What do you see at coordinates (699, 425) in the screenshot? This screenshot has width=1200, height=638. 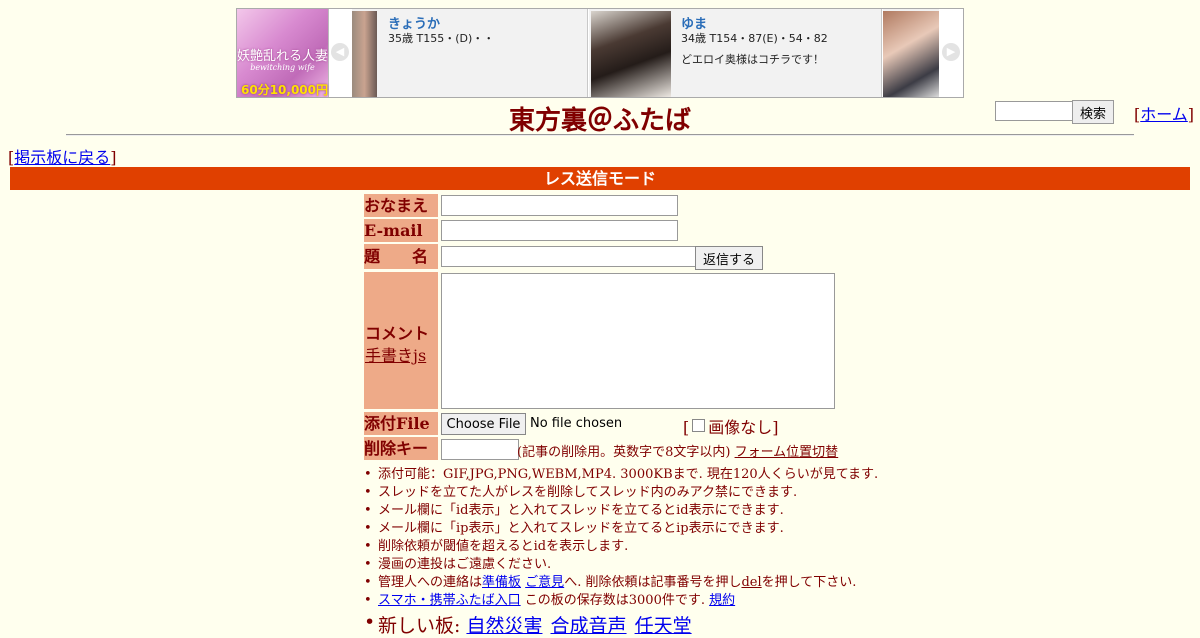 I see `no-image-checkbox` at bounding box center [699, 425].